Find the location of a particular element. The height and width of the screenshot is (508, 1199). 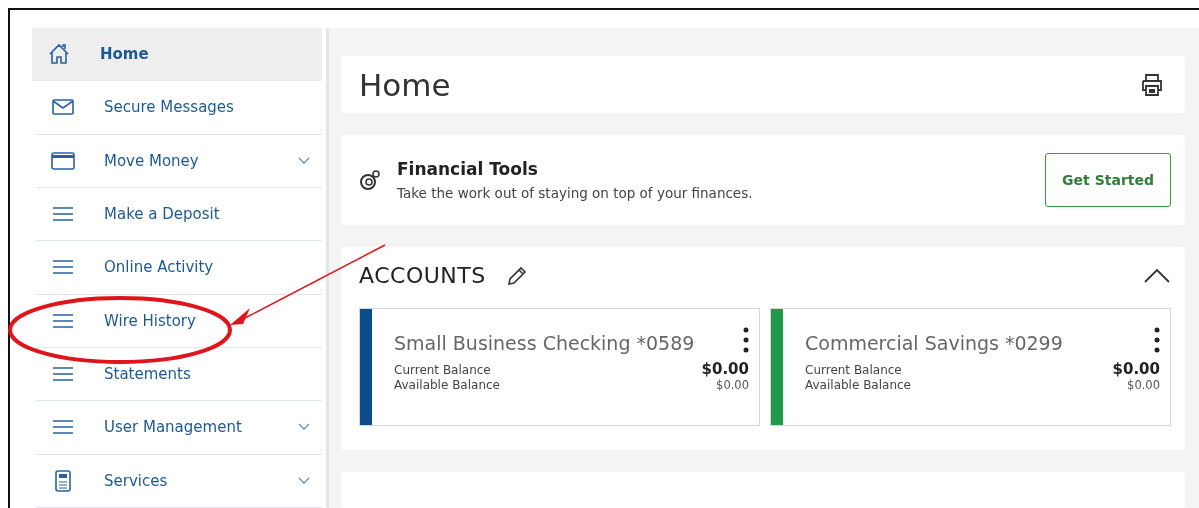

financial-tools-description: Take the work out of staying on top of your finances. is located at coordinates (575, 193).